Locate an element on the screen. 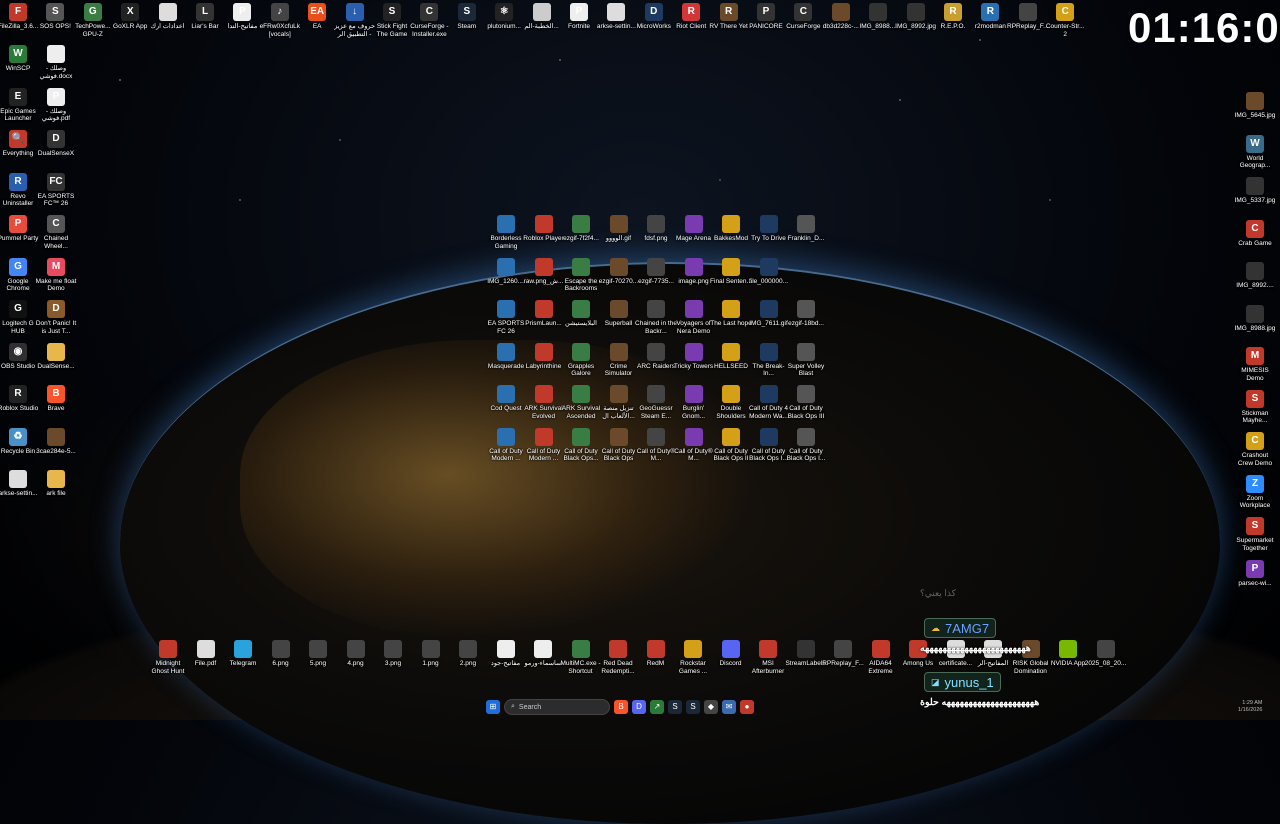 The image size is (1280, 824). desktop-icon: Roblox Player is located at coordinates (544, 229).